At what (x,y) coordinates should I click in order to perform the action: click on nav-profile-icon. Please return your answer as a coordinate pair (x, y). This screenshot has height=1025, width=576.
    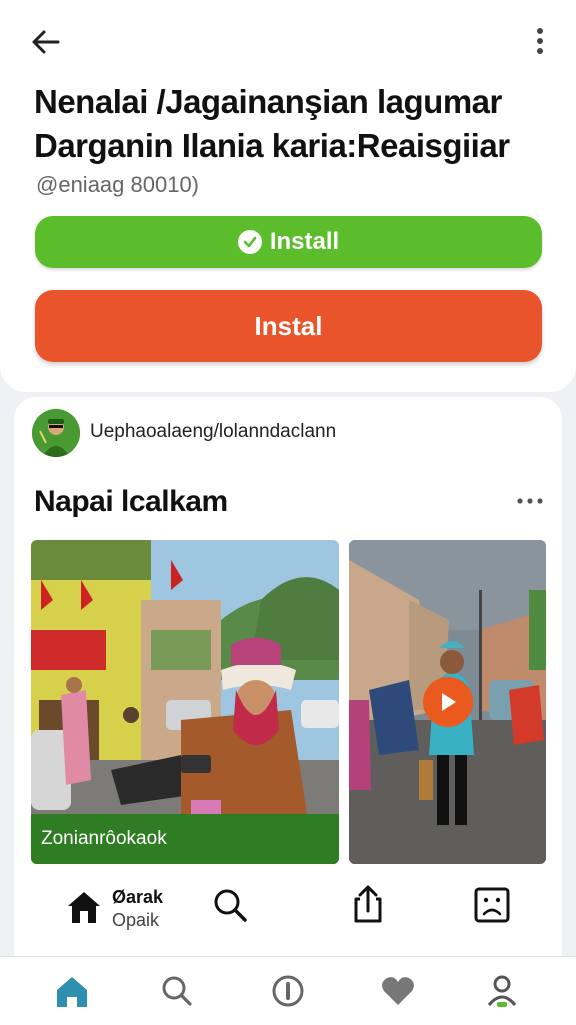
    Looking at the image, I should click on (502, 991).